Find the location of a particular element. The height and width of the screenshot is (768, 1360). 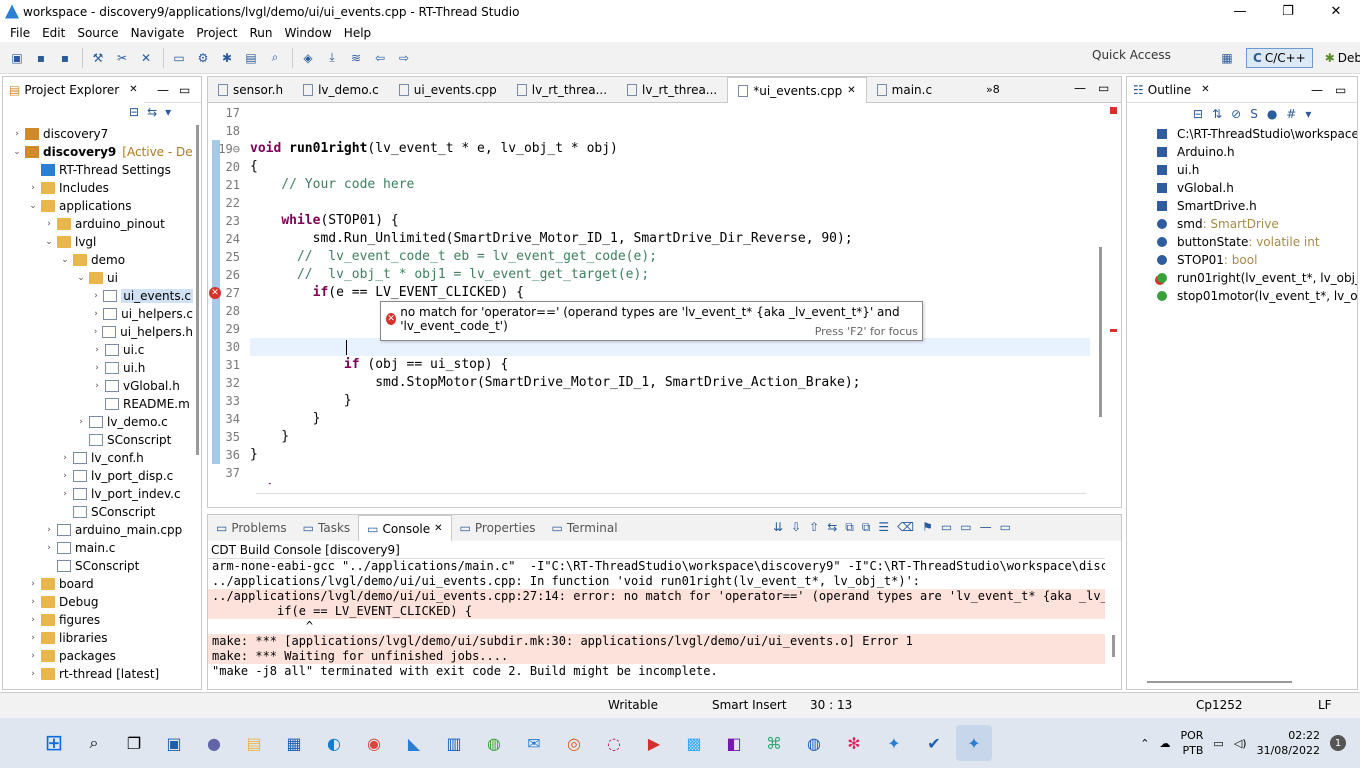

perspective-debug: ✱Debug is located at coordinates (1339, 58).